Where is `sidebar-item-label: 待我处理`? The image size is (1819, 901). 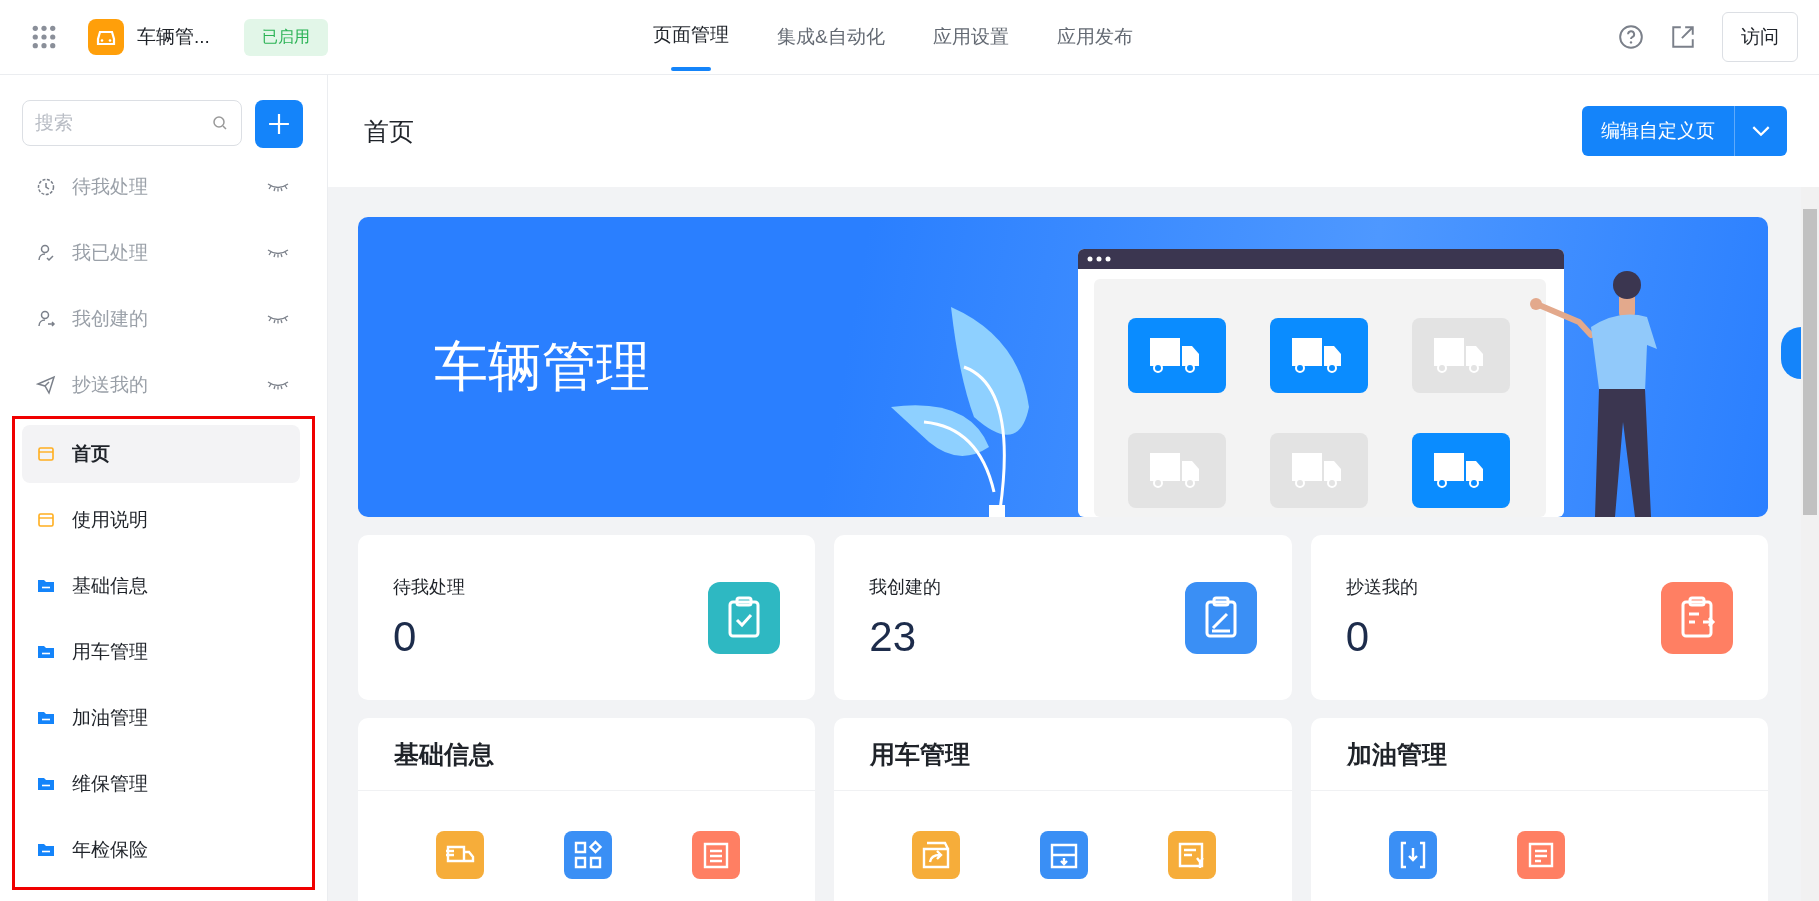
sidebar-item-label: 待我处理 is located at coordinates (110, 187).